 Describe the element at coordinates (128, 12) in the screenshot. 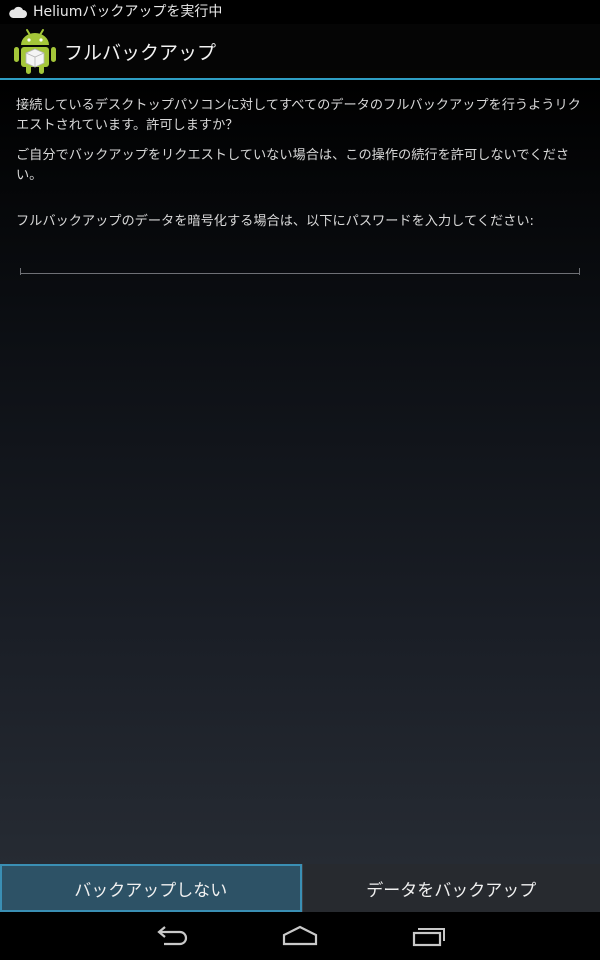

I see `status-notification-text: Heliumバックアップを実行中` at that location.